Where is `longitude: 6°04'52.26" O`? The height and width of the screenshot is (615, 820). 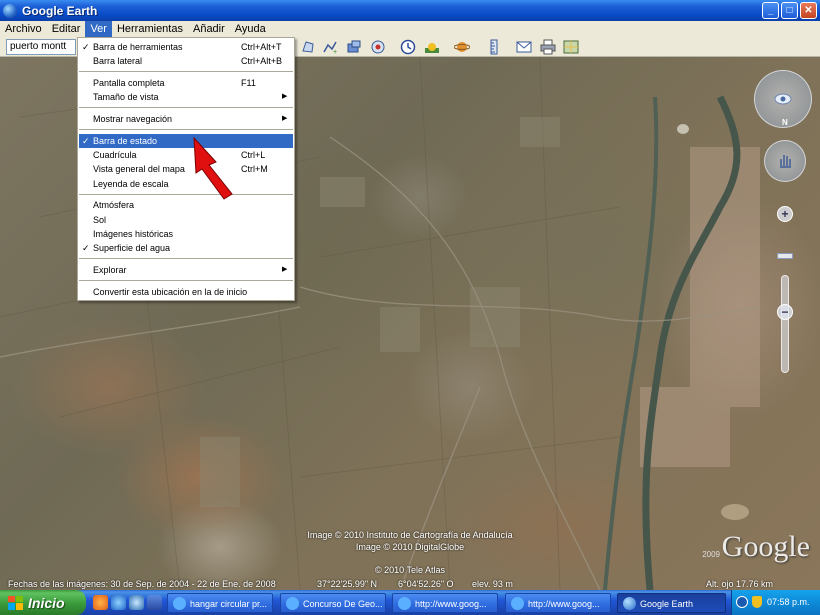
longitude: 6°04'52.26" O is located at coordinates (426, 583).